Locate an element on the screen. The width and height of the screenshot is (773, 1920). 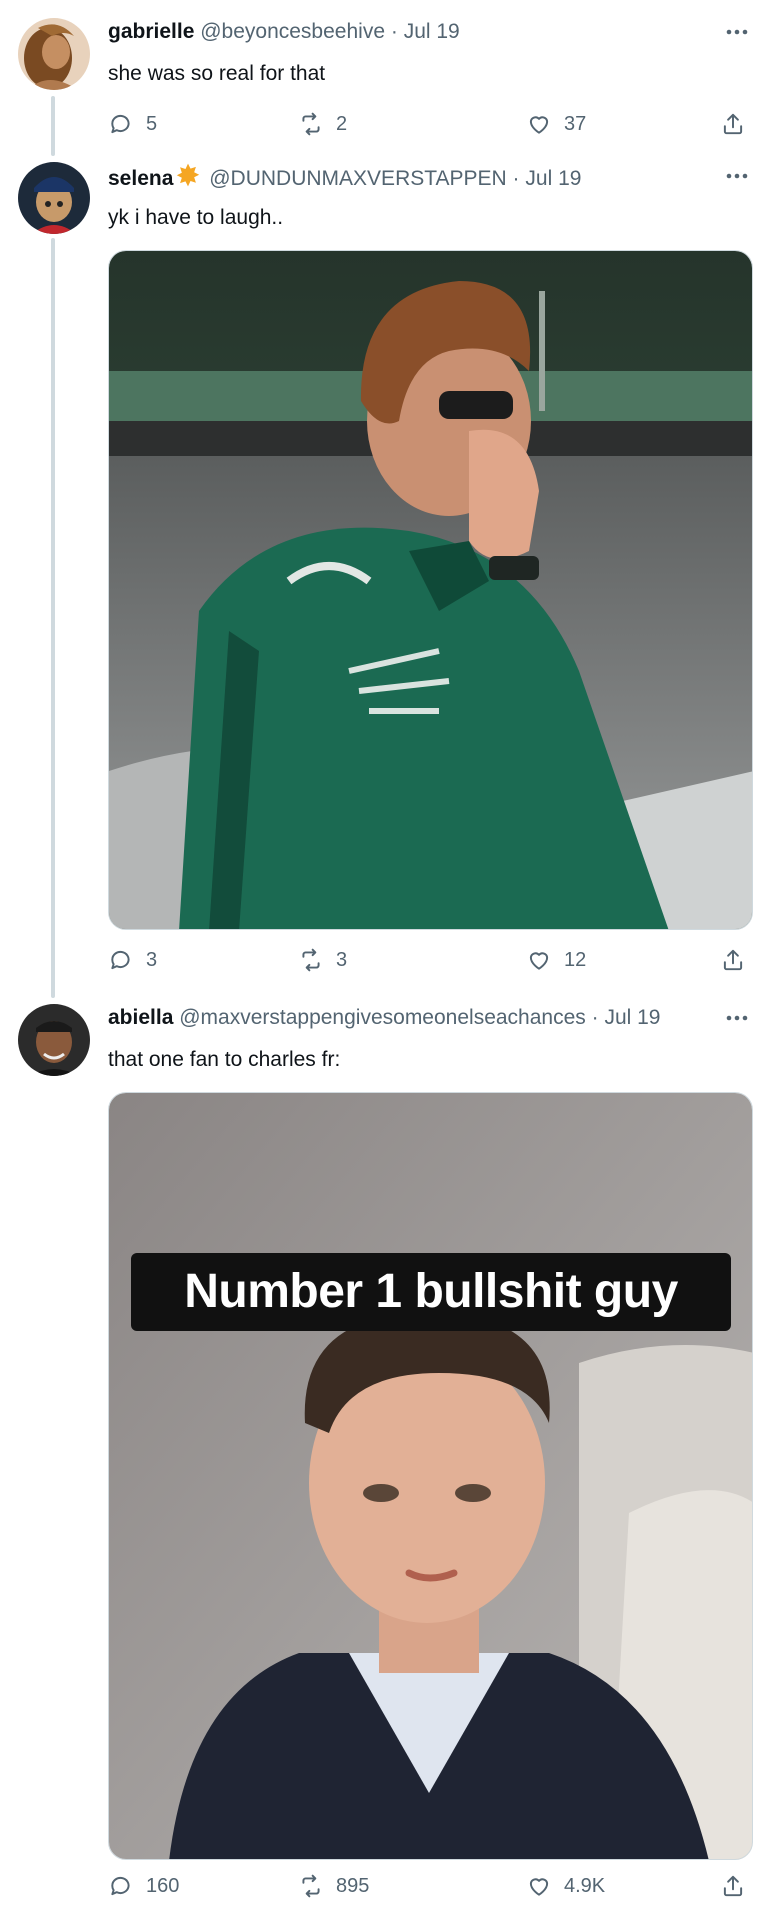
tweet-text: that one fan to charles fr: is located at coordinates (224, 1059).